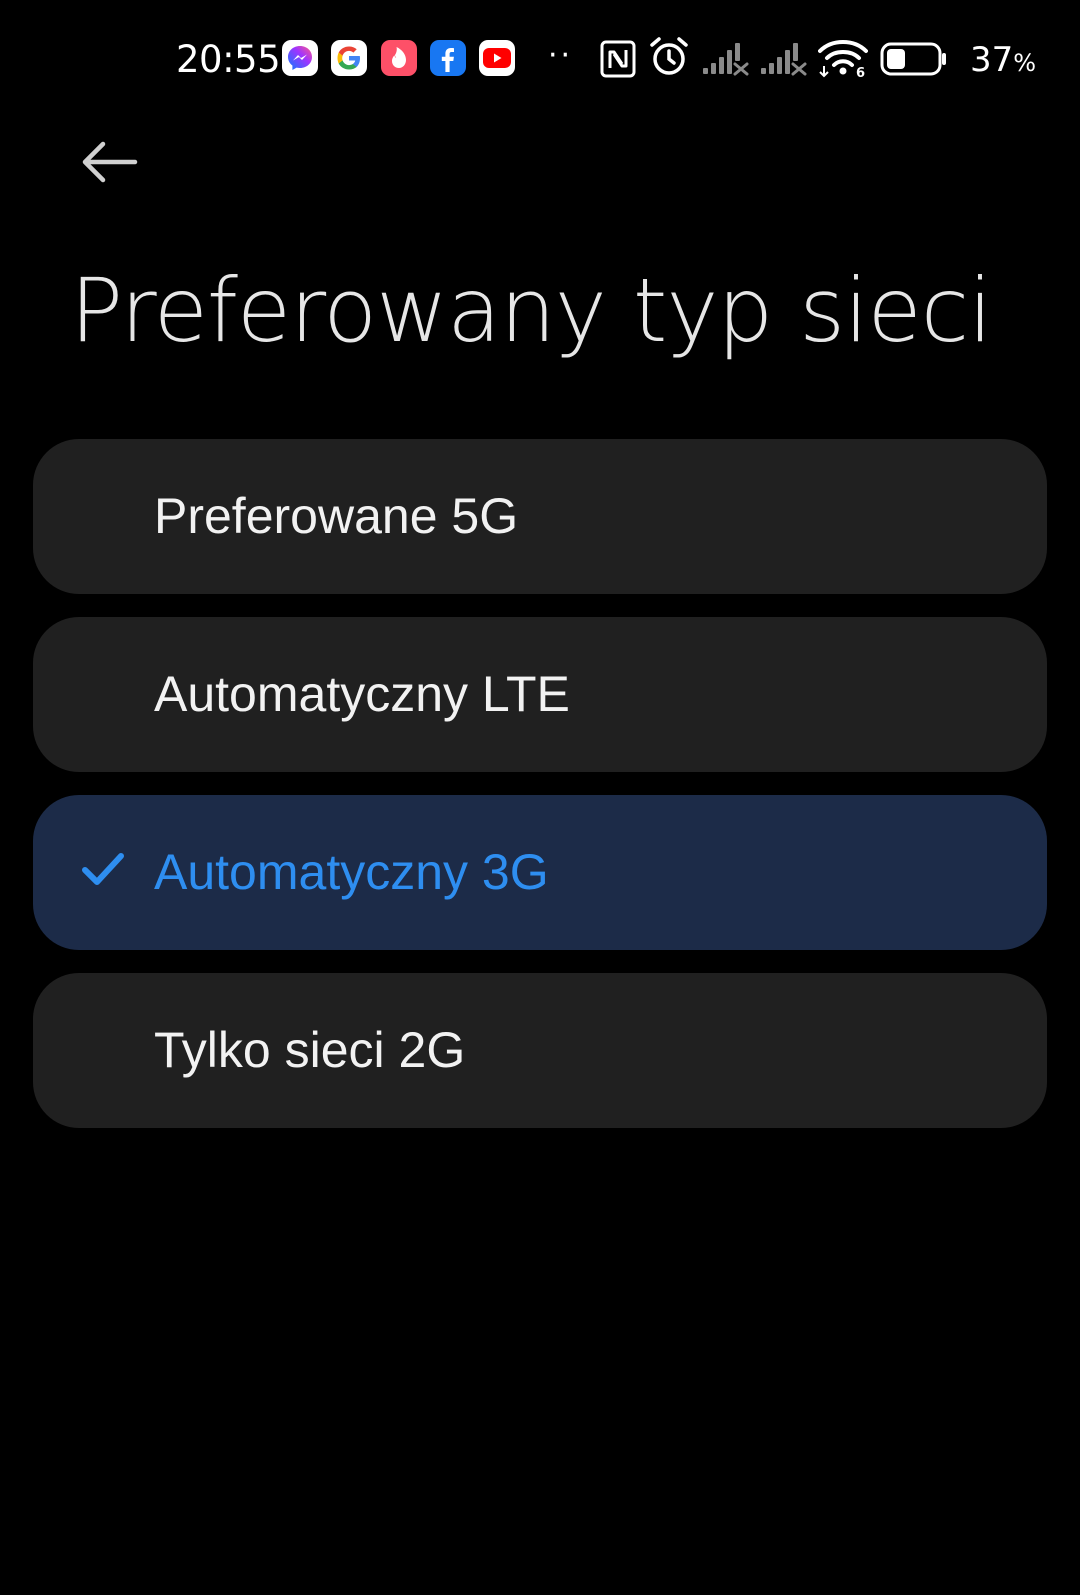 The width and height of the screenshot is (1080, 1595). I want to click on alarm-icon, so click(669, 59).